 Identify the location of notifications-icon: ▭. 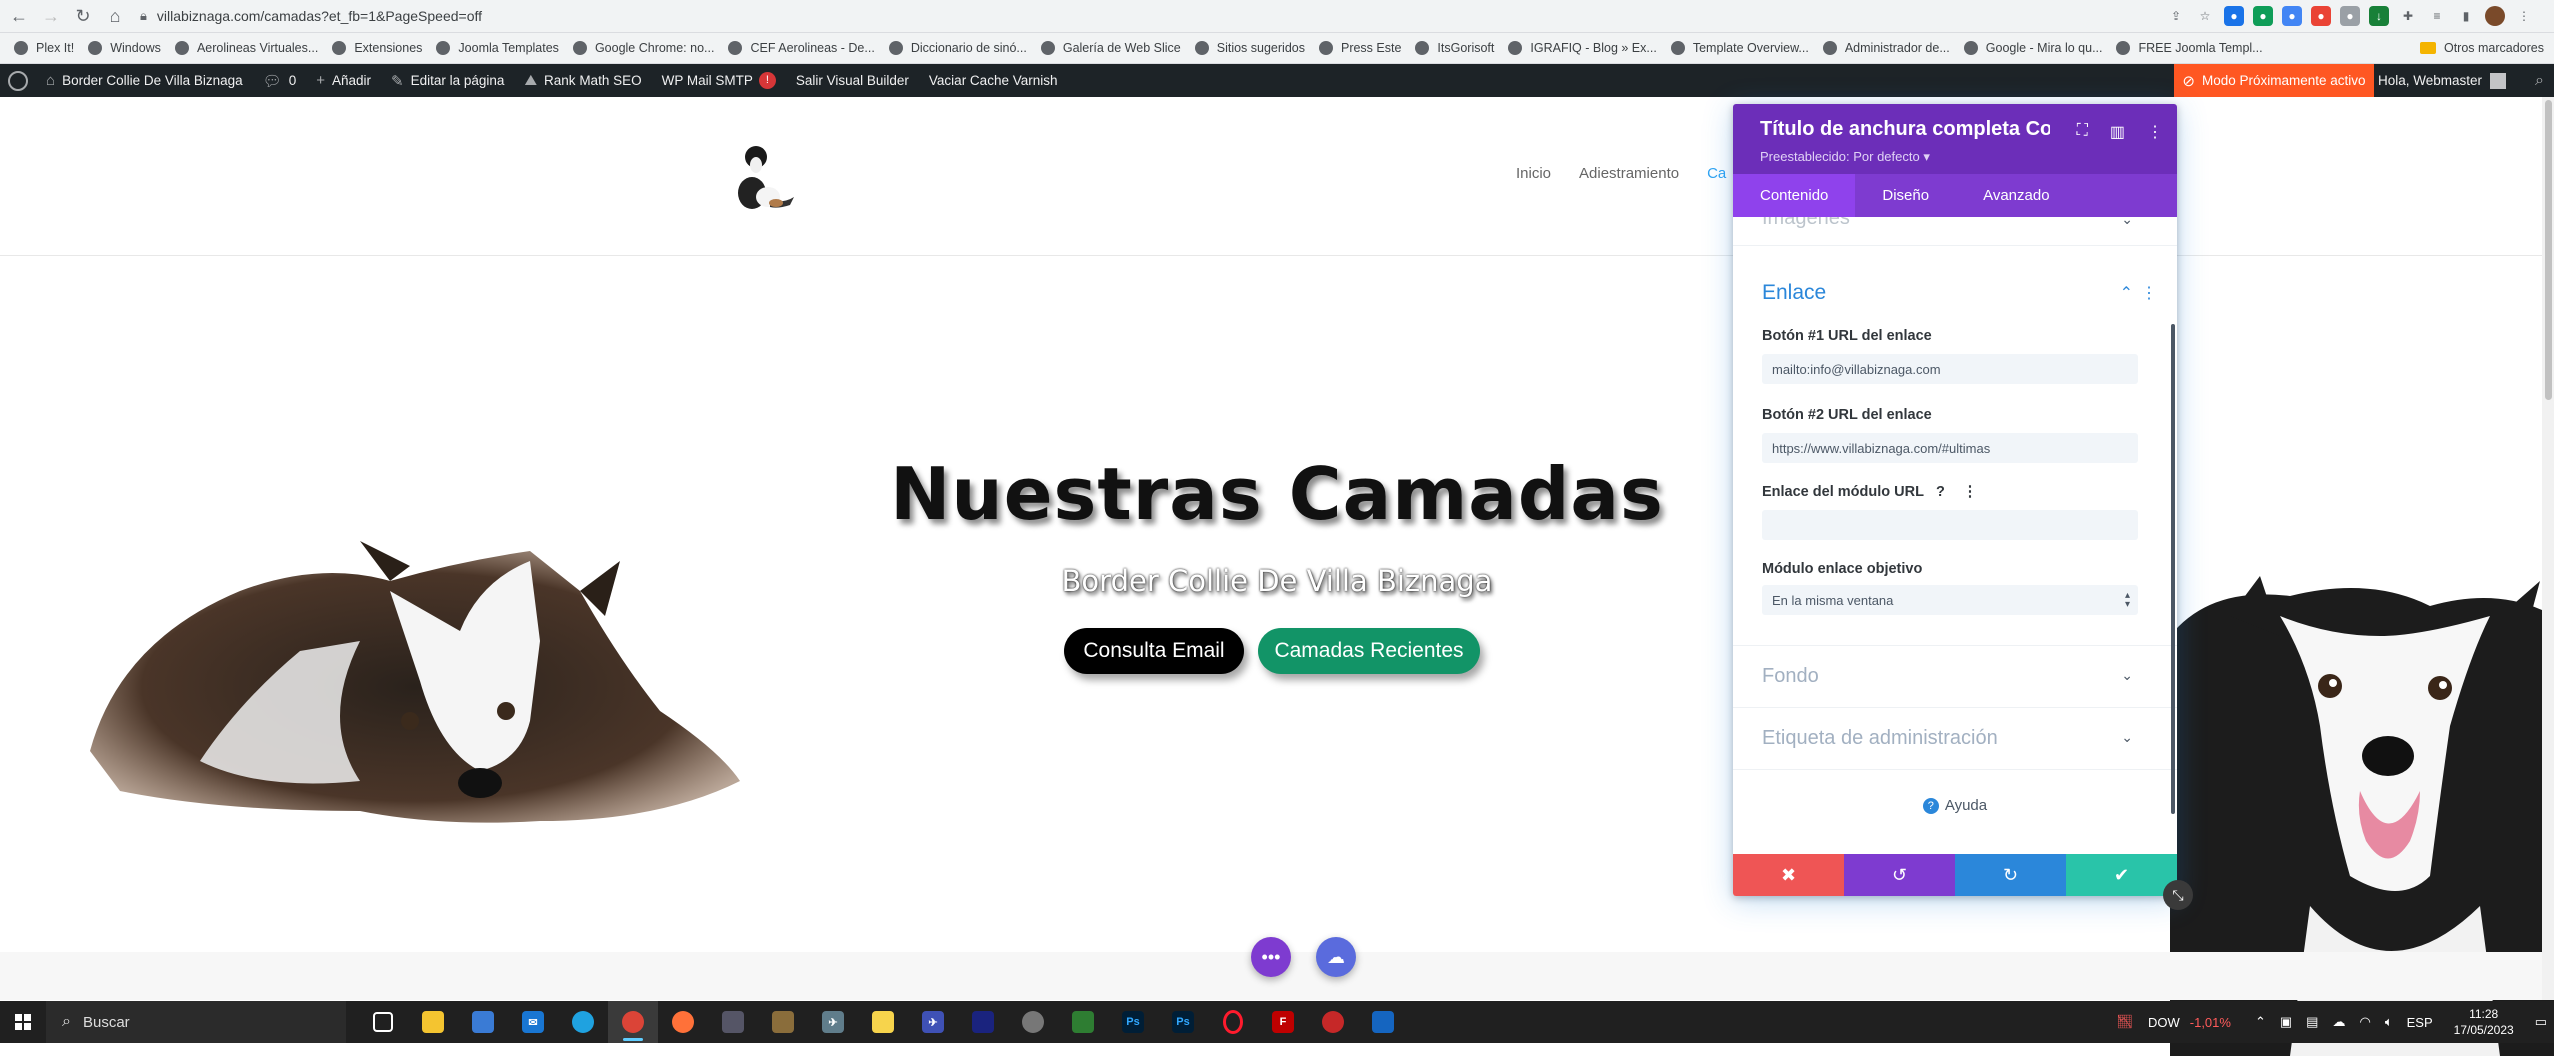
(2541, 1022).